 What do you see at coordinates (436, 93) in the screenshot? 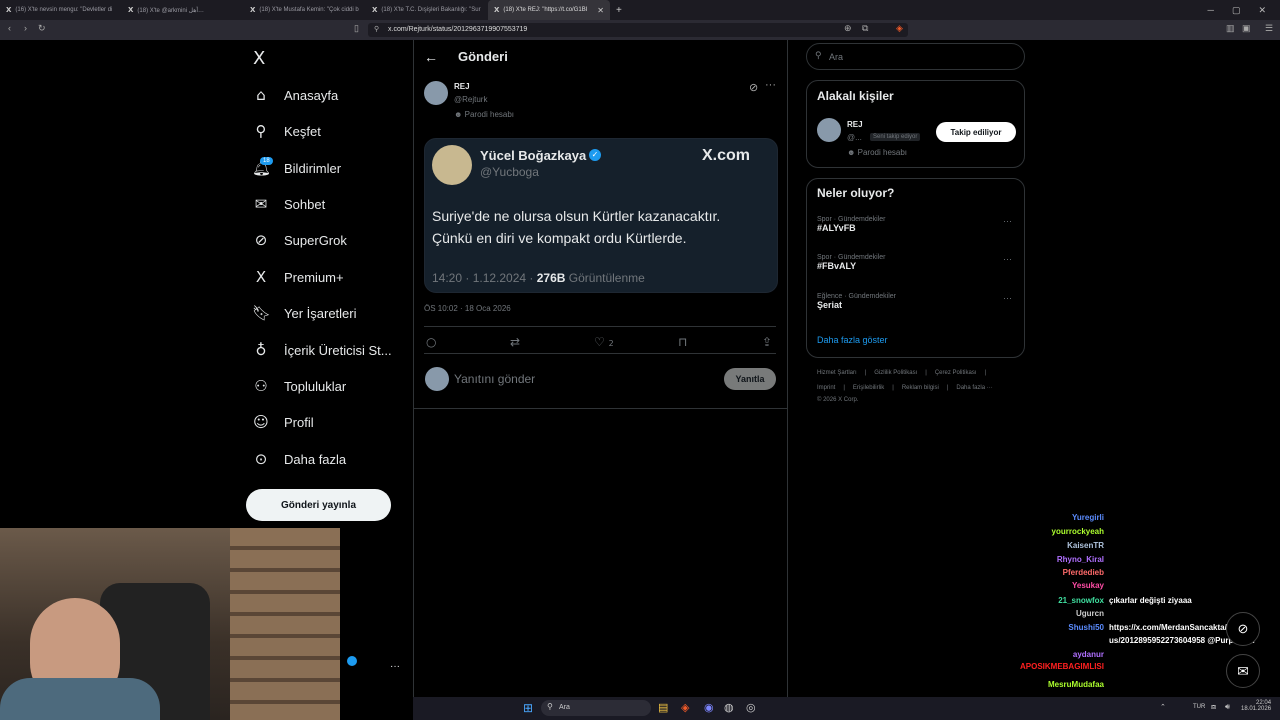
I see `avatar` at bounding box center [436, 93].